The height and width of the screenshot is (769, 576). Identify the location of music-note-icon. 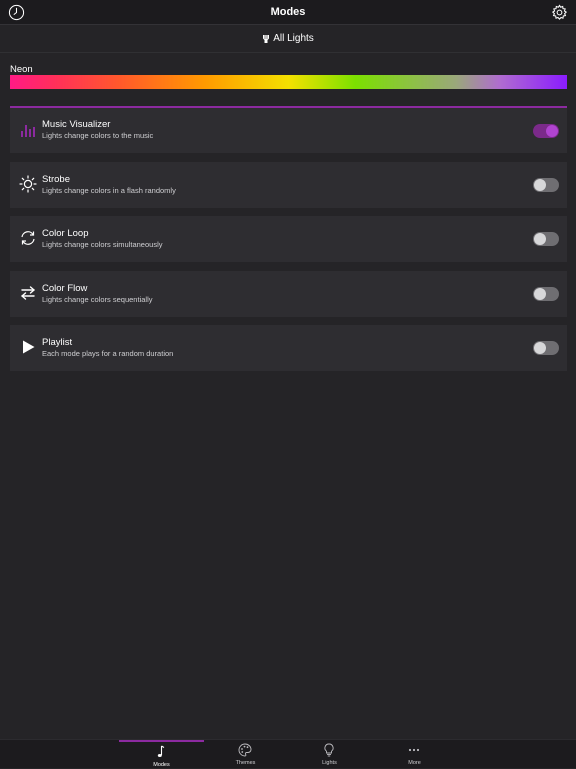
(161, 752).